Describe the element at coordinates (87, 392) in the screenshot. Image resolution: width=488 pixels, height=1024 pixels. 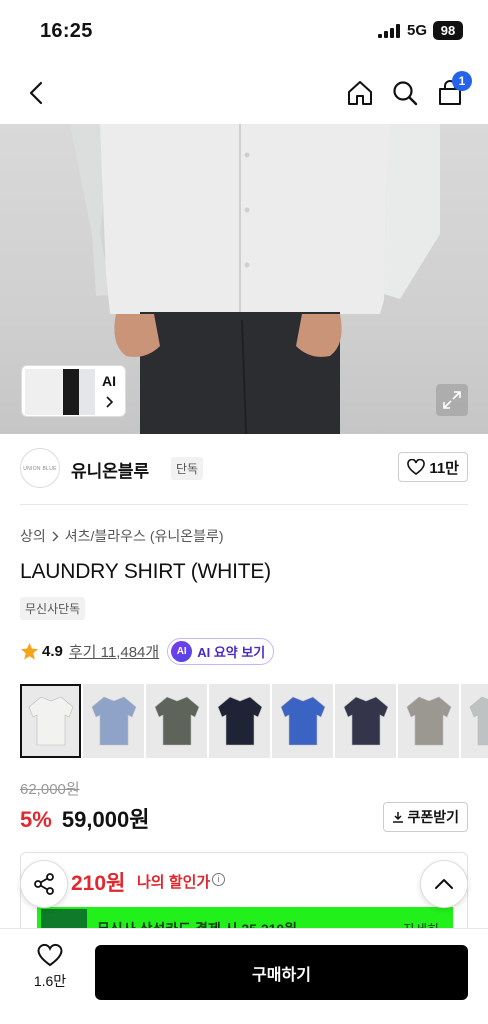
I see `thumbnail-light` at that location.